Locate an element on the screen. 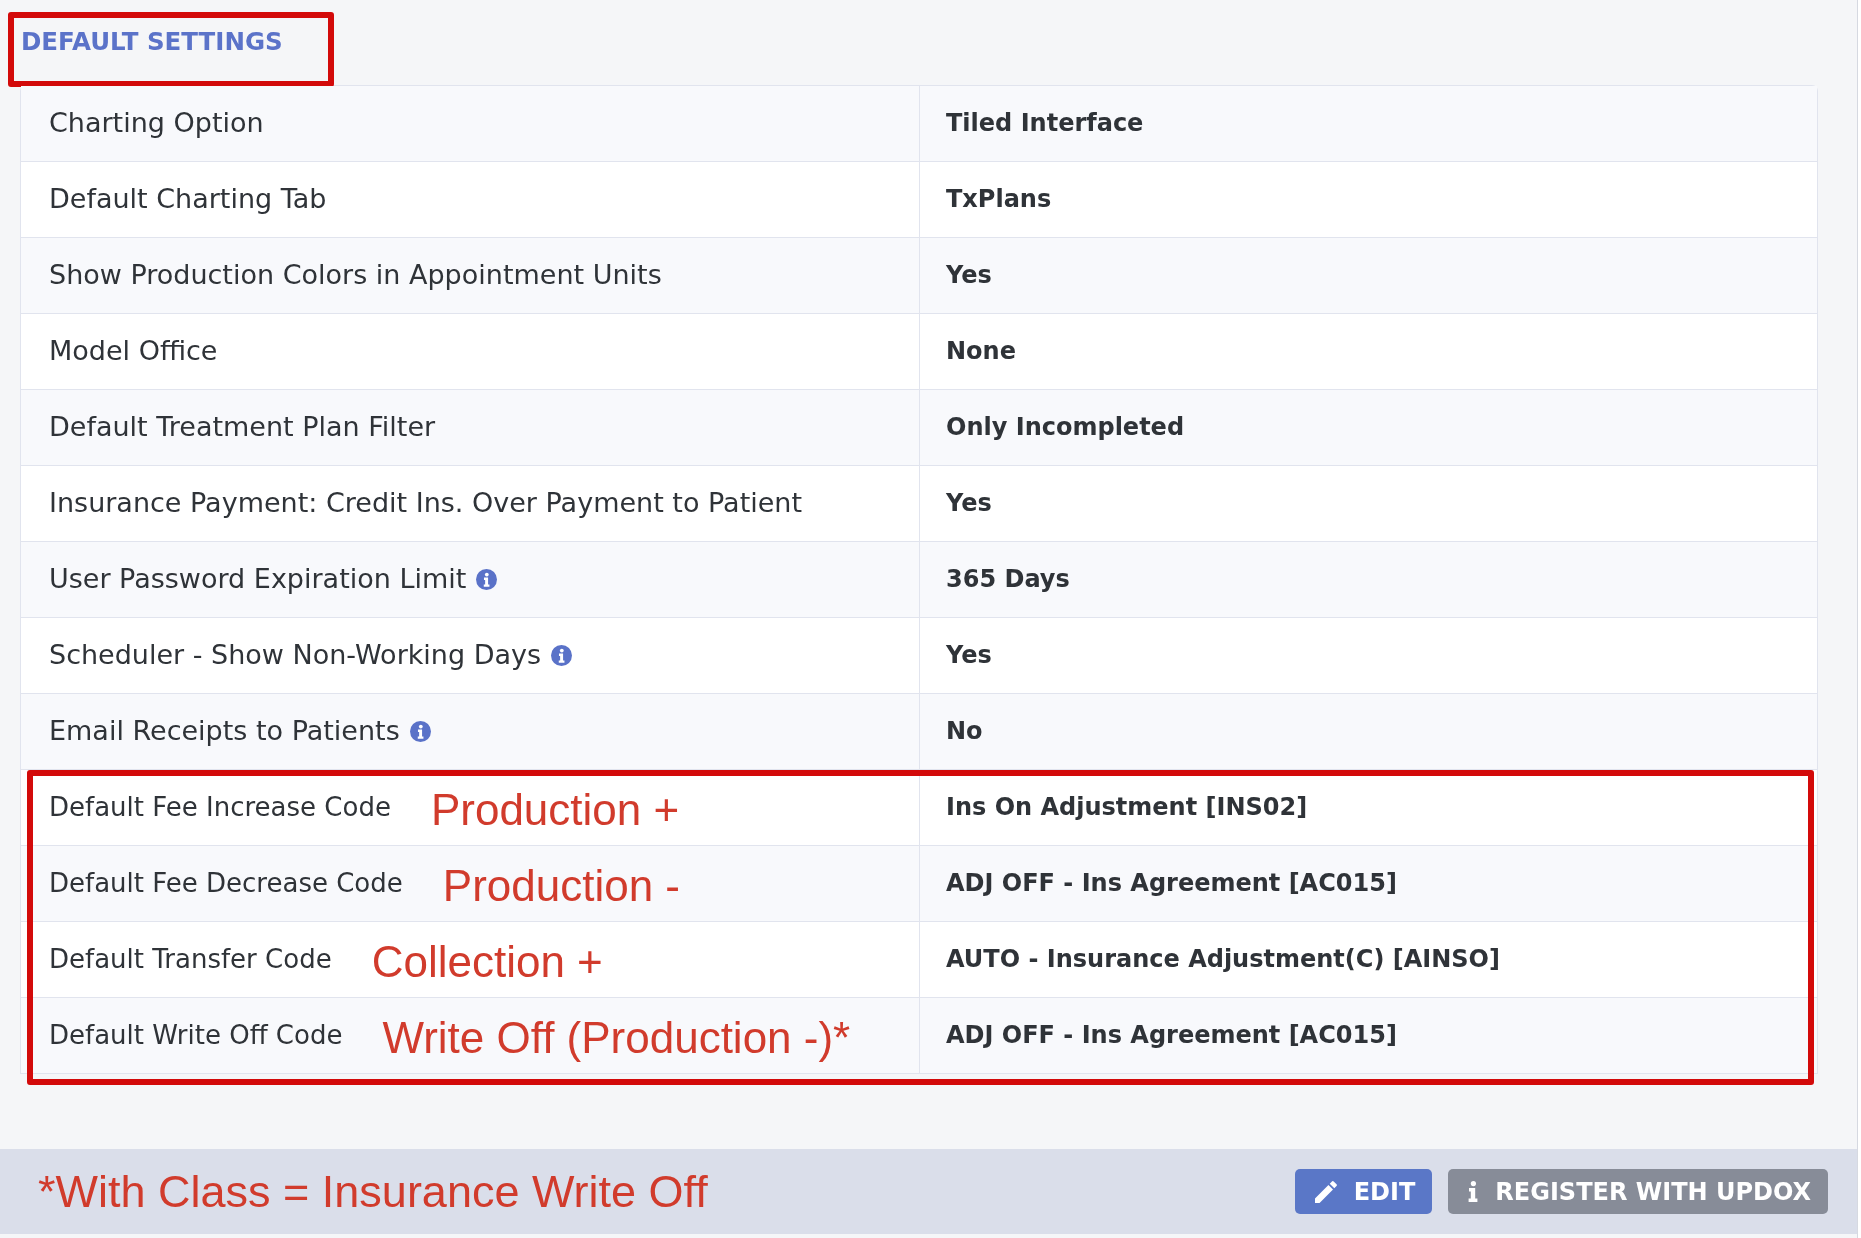 The width and height of the screenshot is (1861, 1238). section-title: DEFAULT SETTINGS is located at coordinates (152, 41).